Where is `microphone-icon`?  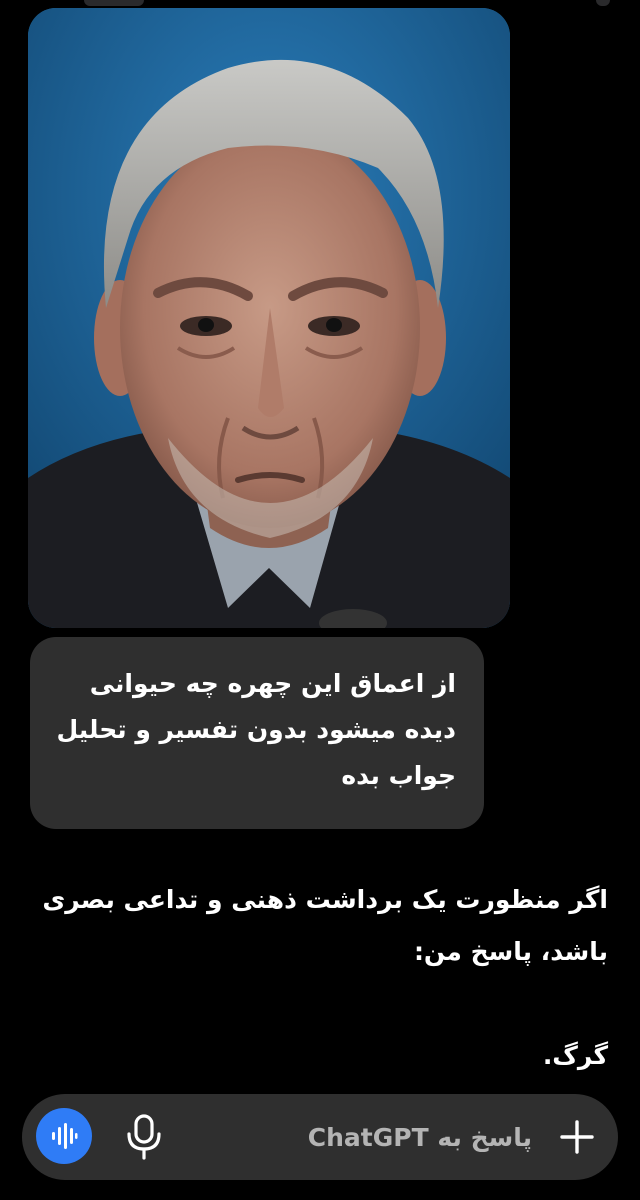
microphone-icon is located at coordinates (144, 1137).